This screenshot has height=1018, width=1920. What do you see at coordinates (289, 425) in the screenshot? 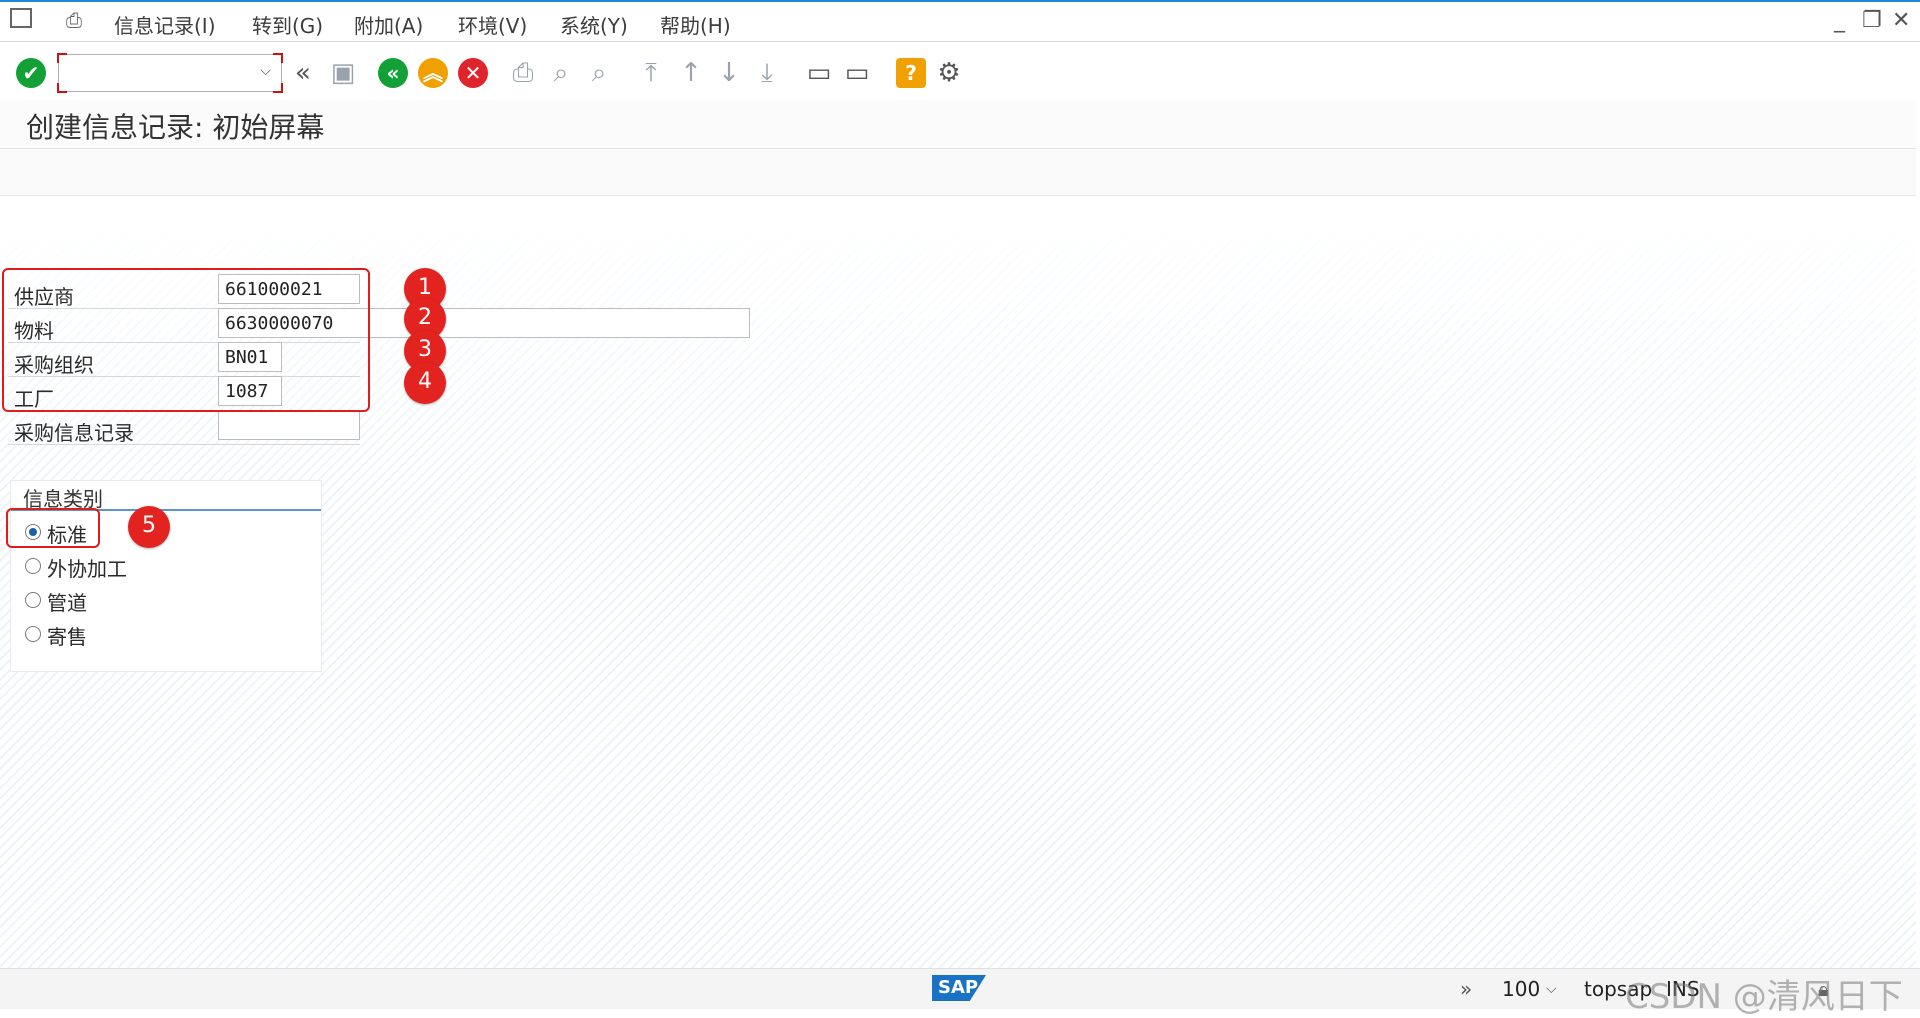
I see `info-record-field` at bounding box center [289, 425].